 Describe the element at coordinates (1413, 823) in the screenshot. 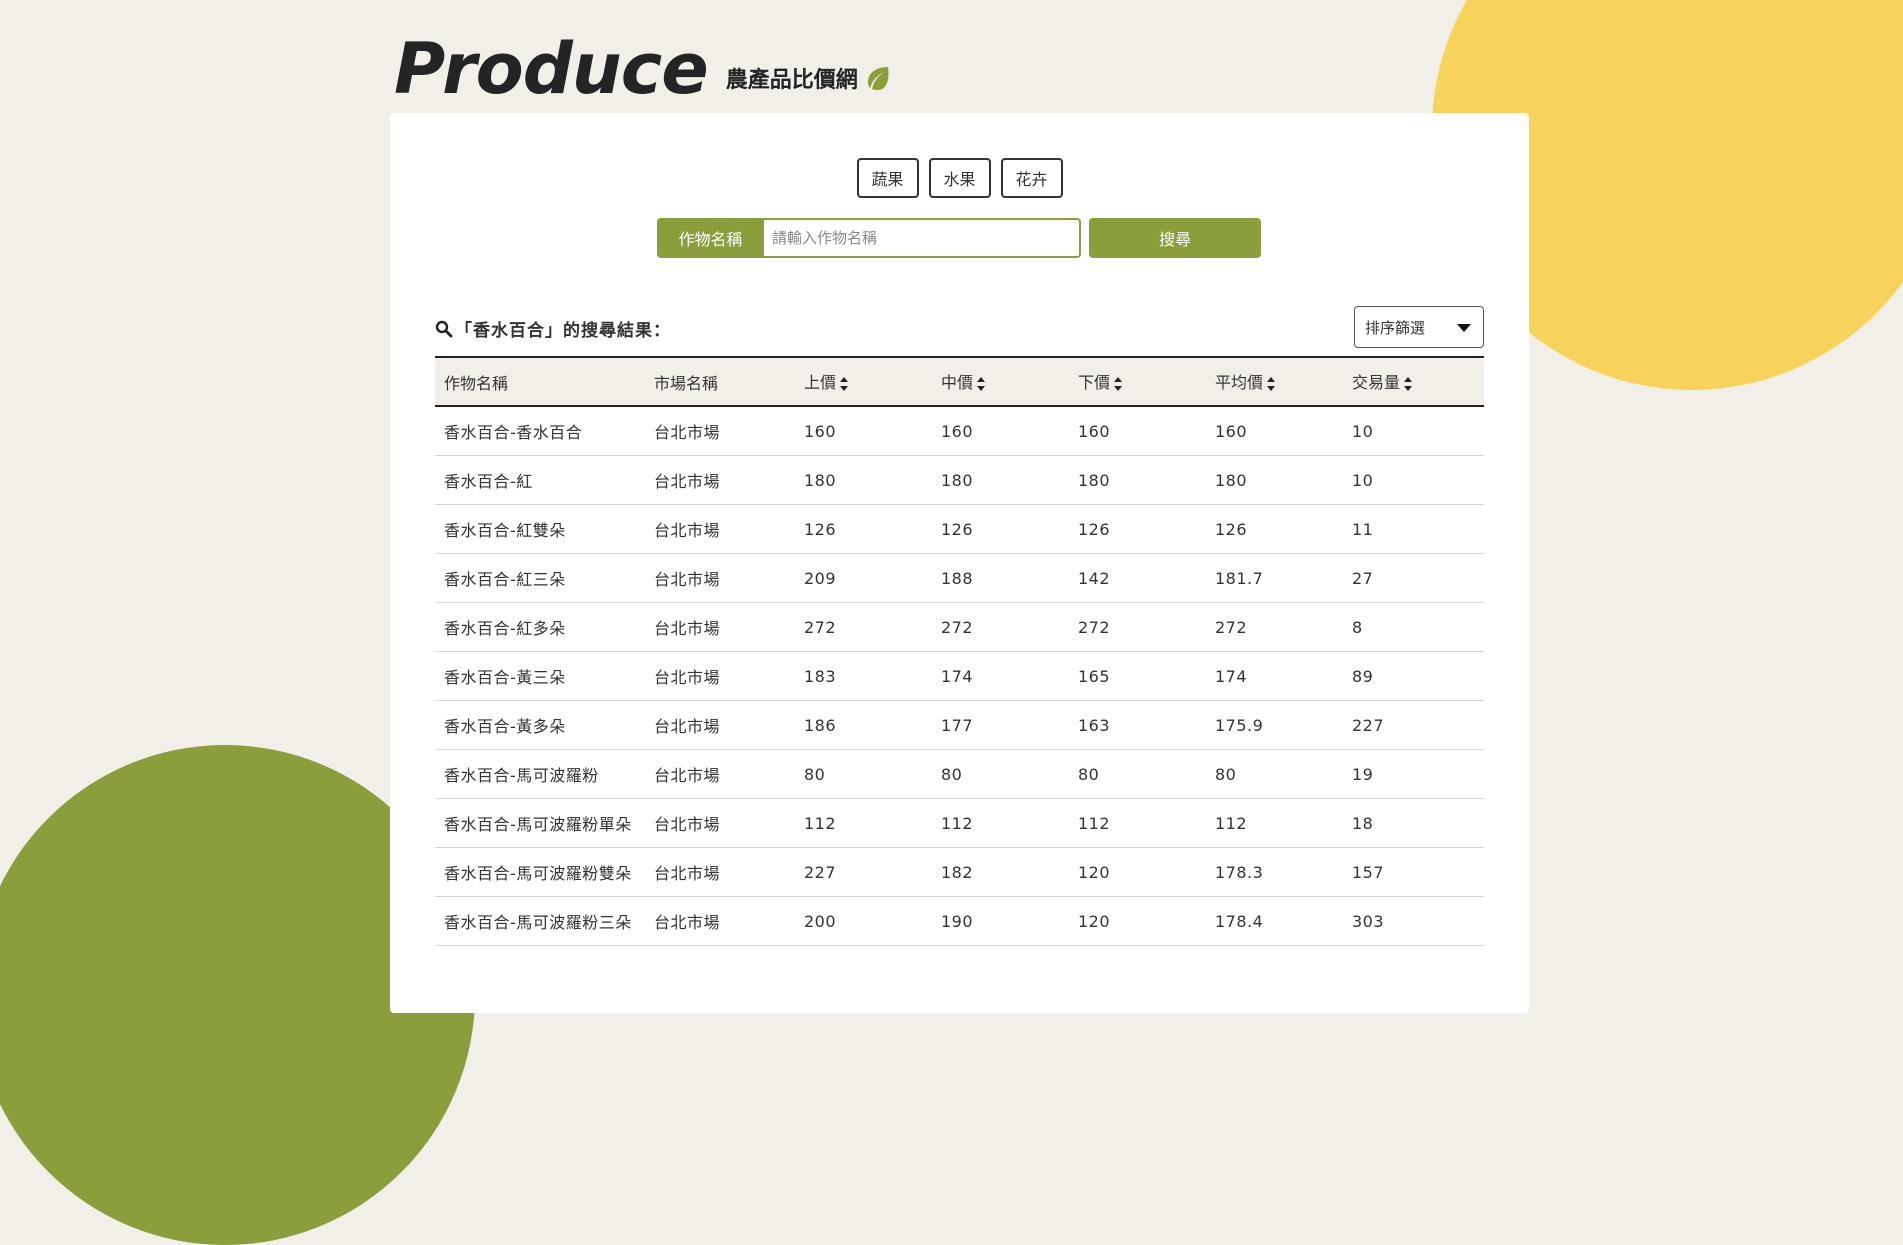

I see `cell-volume: 18` at that location.